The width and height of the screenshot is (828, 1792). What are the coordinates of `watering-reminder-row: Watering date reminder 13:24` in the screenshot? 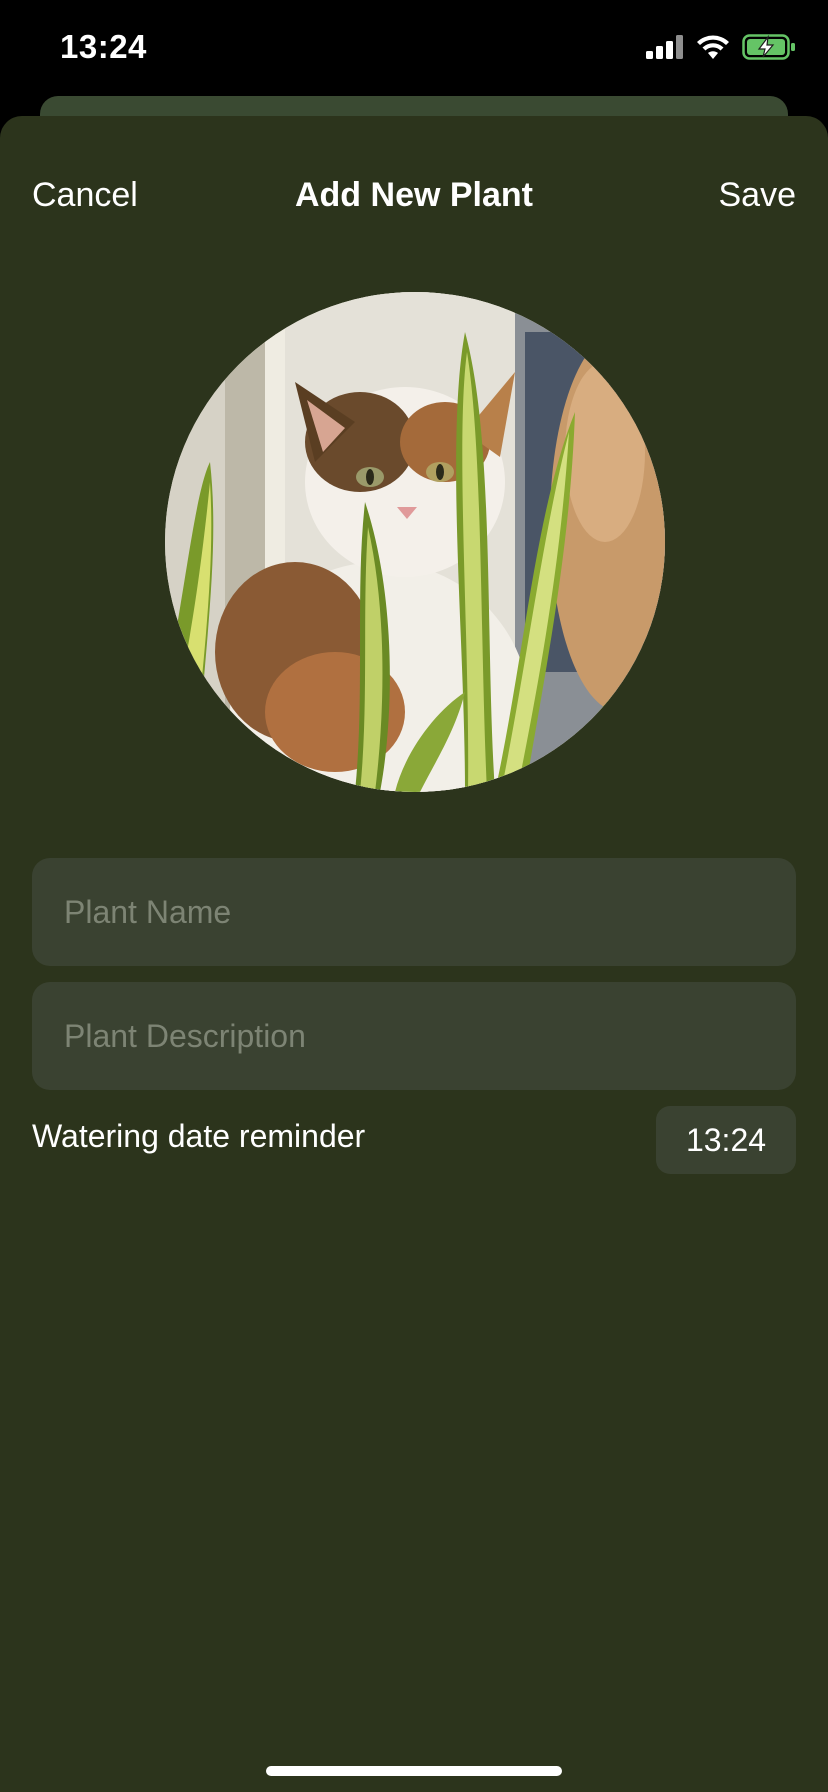 It's located at (414, 1141).